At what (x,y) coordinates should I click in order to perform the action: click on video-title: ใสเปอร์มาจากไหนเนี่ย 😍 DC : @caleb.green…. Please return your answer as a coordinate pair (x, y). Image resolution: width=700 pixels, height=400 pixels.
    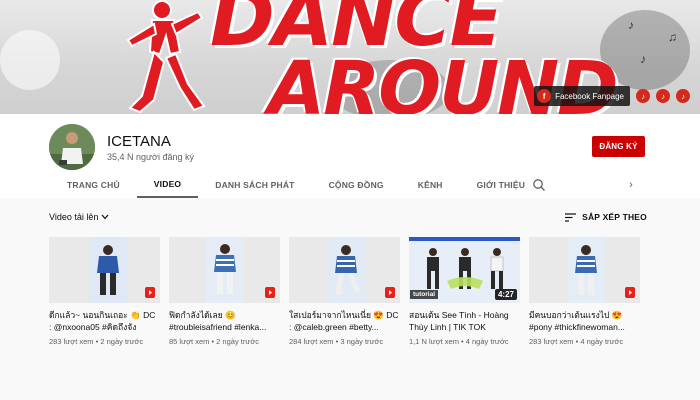
    Looking at the image, I should click on (344, 321).